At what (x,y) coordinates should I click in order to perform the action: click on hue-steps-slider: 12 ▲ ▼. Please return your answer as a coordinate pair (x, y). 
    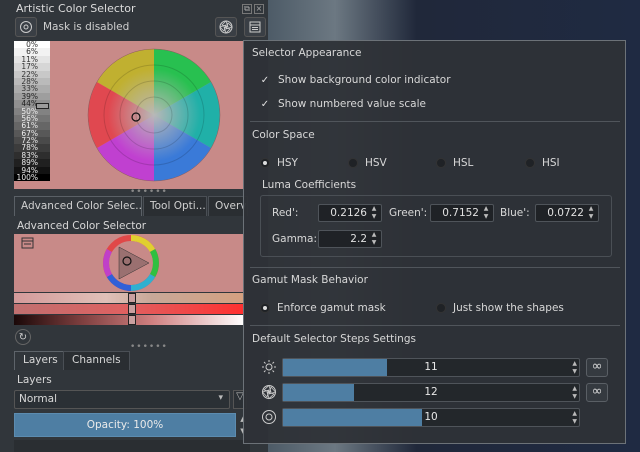
    Looking at the image, I should click on (431, 392).